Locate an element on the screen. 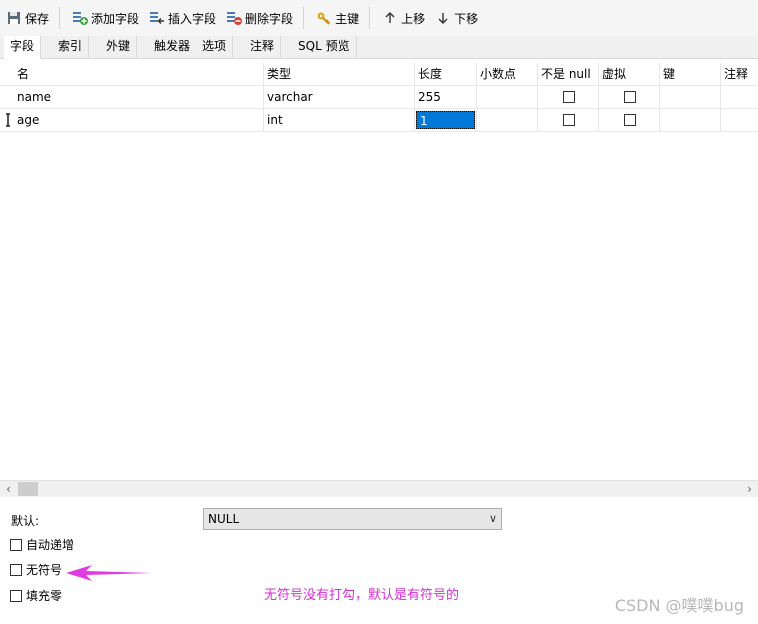 This screenshot has width=758, height=624. cell-type: int is located at coordinates (339, 120).